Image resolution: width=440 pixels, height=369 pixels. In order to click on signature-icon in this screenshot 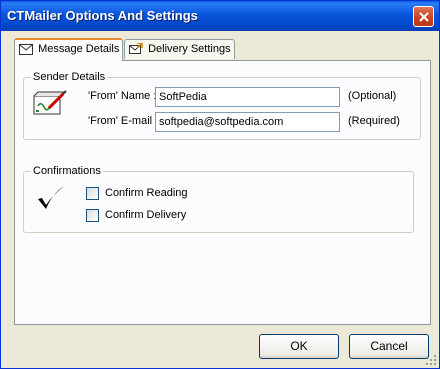, I will do `click(50, 102)`.